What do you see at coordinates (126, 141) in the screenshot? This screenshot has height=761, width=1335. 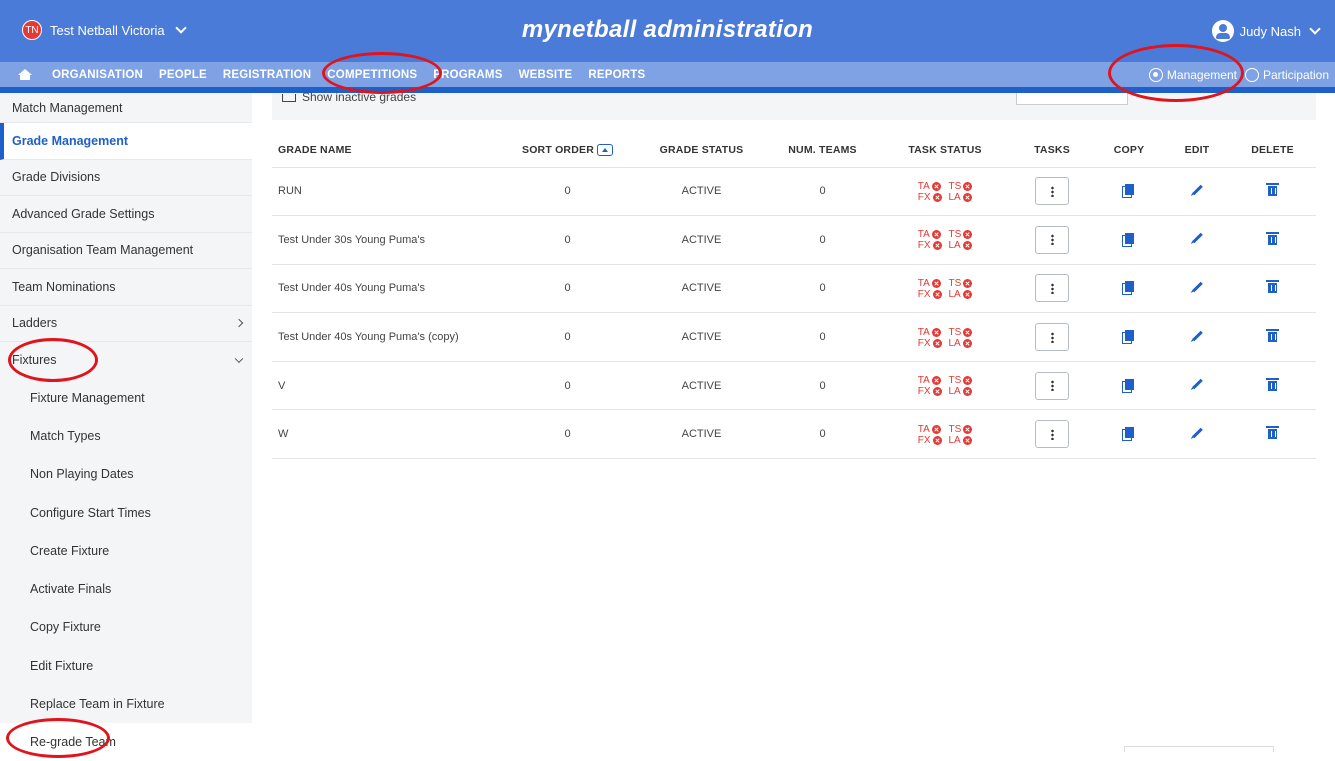 I see `sidebar-item-grade-management: Grade Management` at bounding box center [126, 141].